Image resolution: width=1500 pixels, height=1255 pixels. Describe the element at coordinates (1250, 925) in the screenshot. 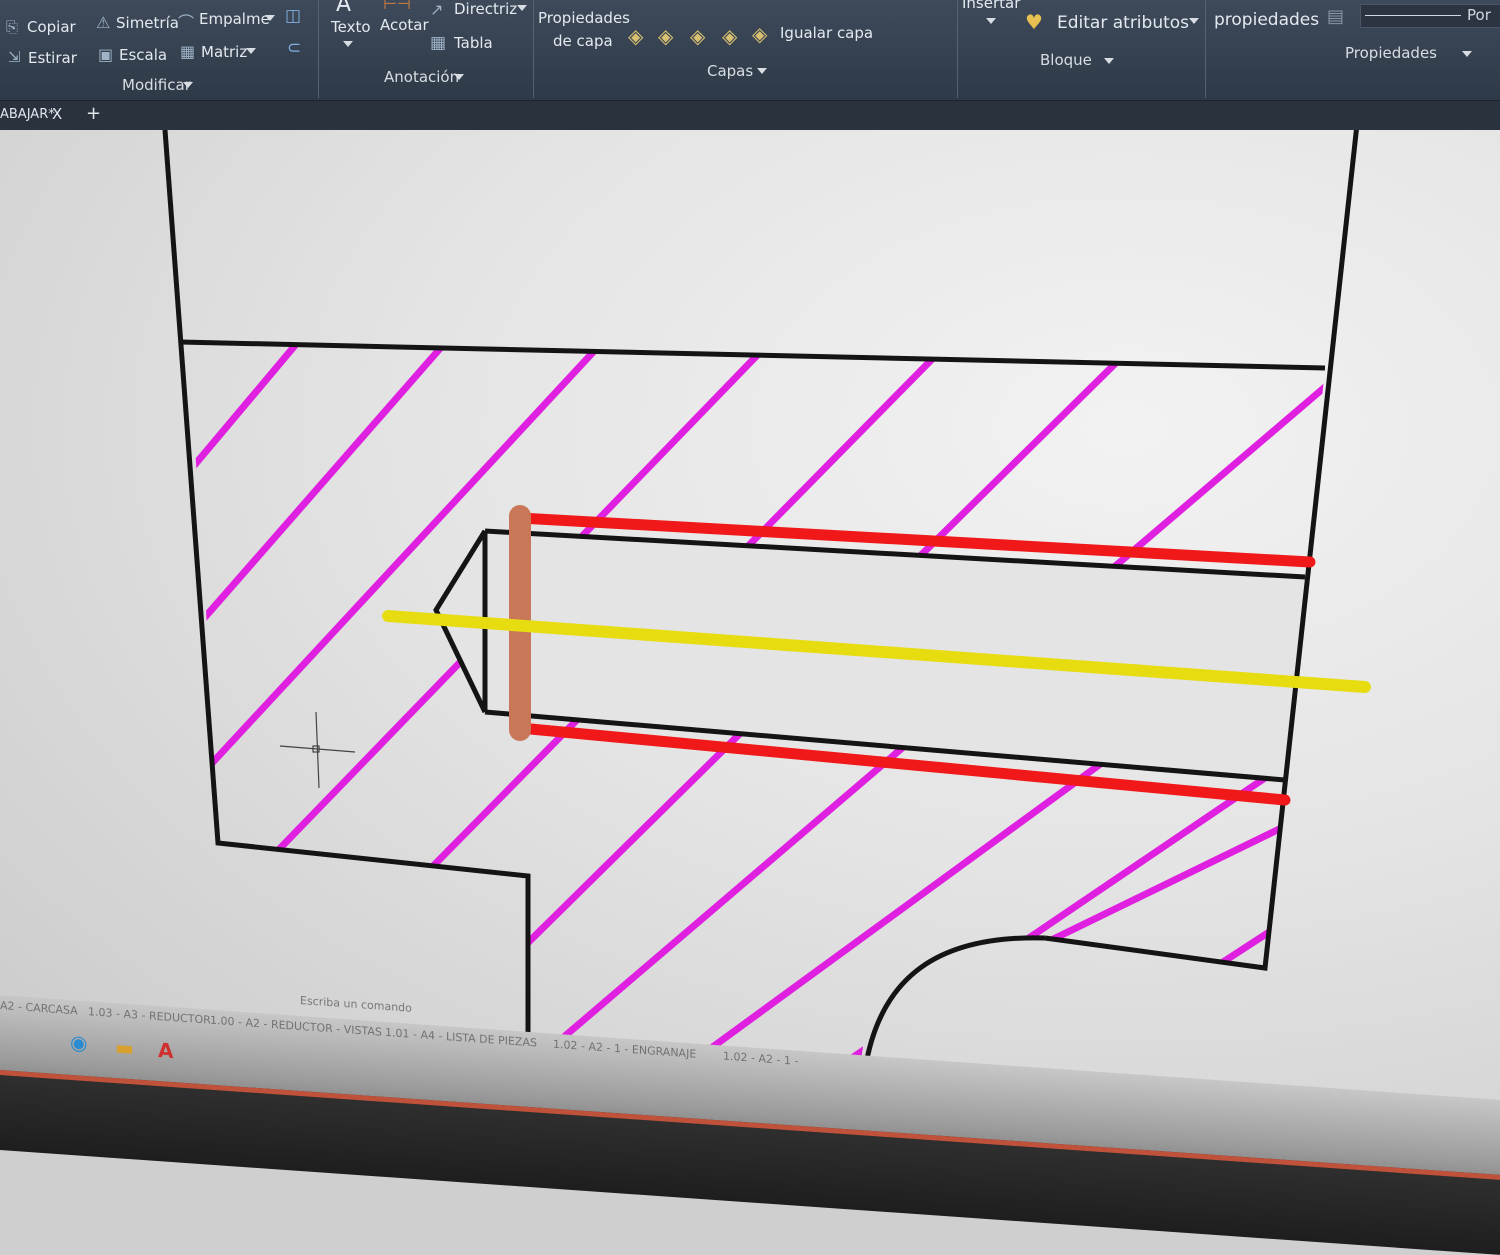

I see `hatch-line` at that location.